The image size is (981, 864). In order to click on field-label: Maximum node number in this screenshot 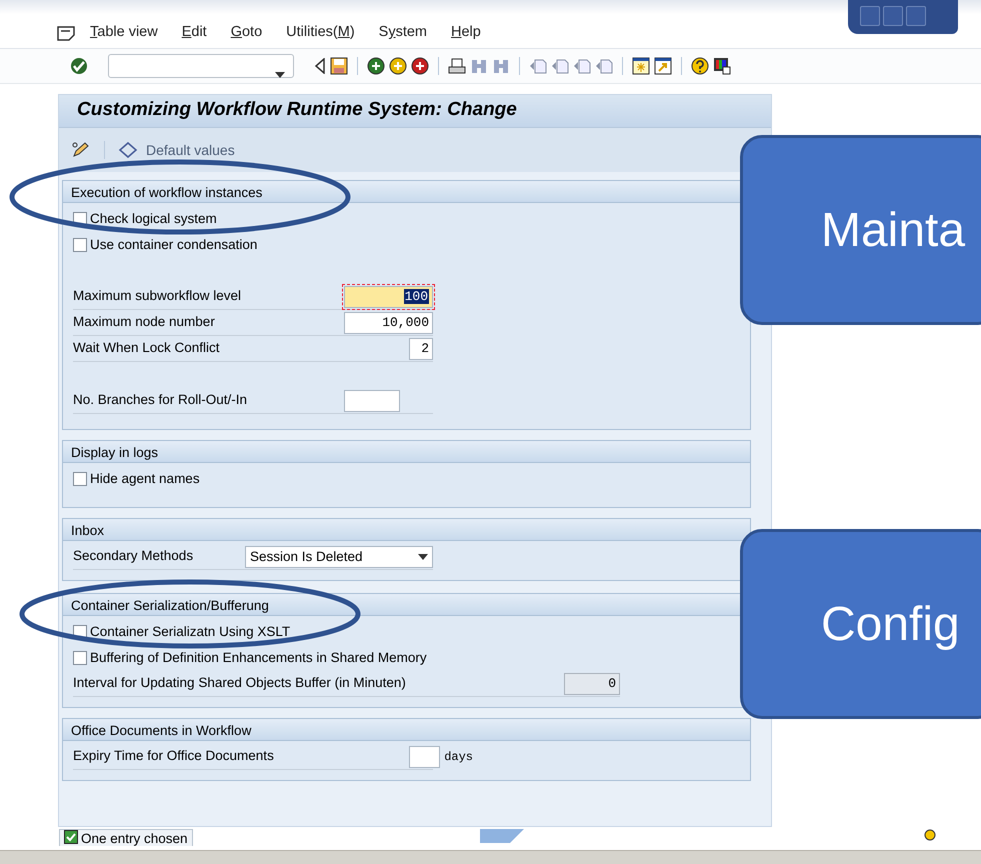, I will do `click(144, 322)`.